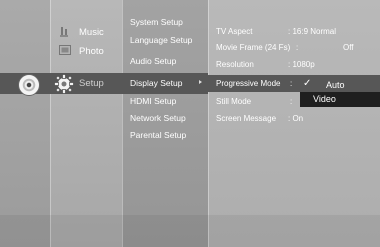  What do you see at coordinates (335, 85) in the screenshot?
I see `option-auto-label: Auto` at bounding box center [335, 85].